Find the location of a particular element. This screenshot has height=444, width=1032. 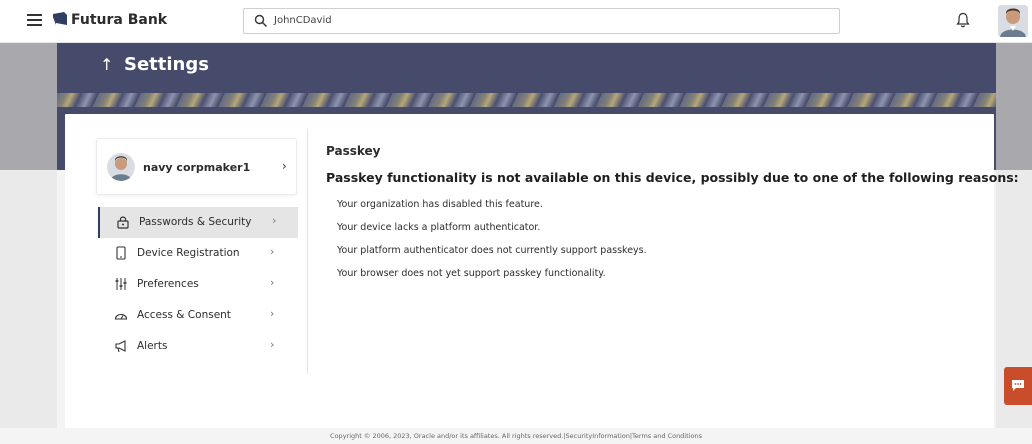

menu-item-access-consent: Access & Consent › is located at coordinates (198, 315).